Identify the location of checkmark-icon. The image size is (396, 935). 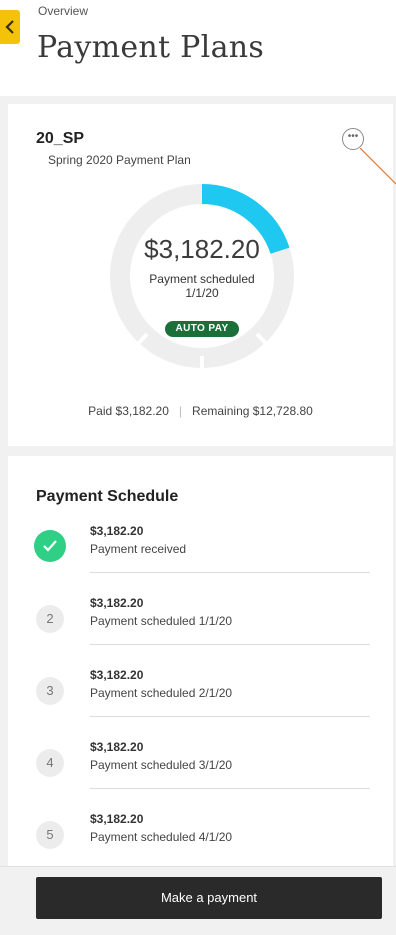
(50, 546).